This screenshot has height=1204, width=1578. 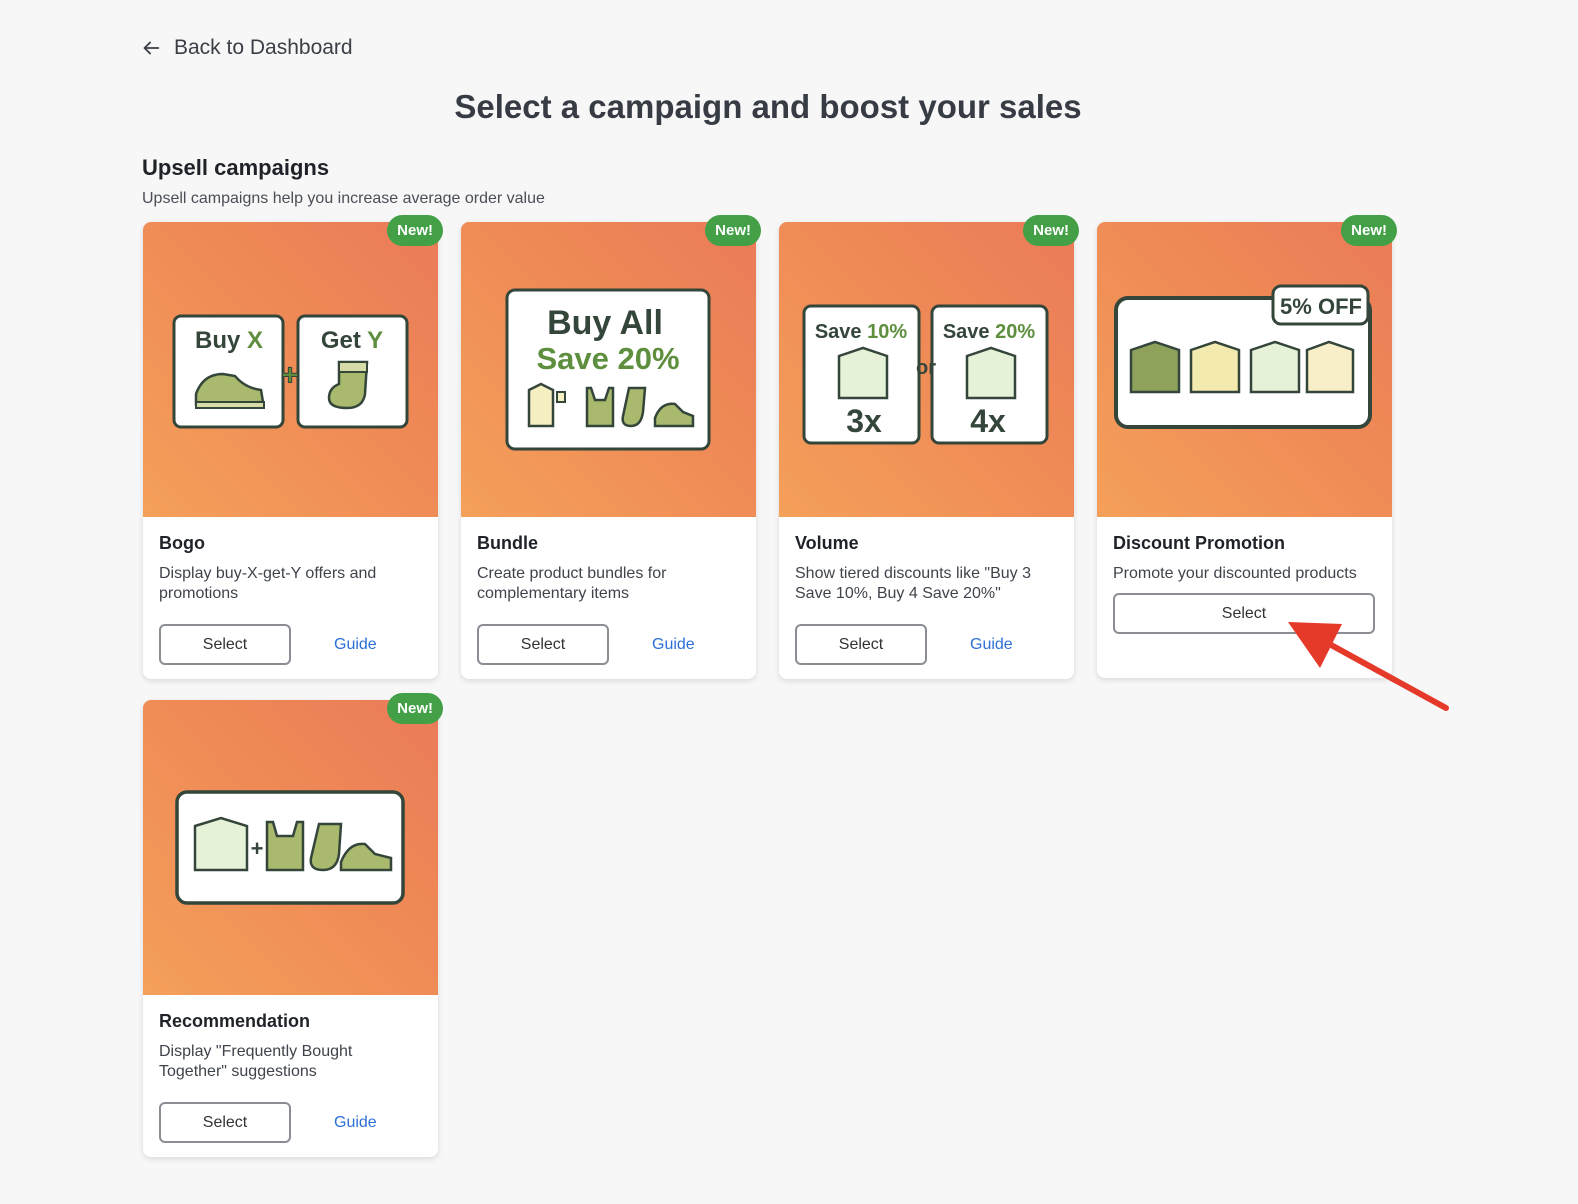 What do you see at coordinates (507, 543) in the screenshot?
I see `card-title: Bundle` at bounding box center [507, 543].